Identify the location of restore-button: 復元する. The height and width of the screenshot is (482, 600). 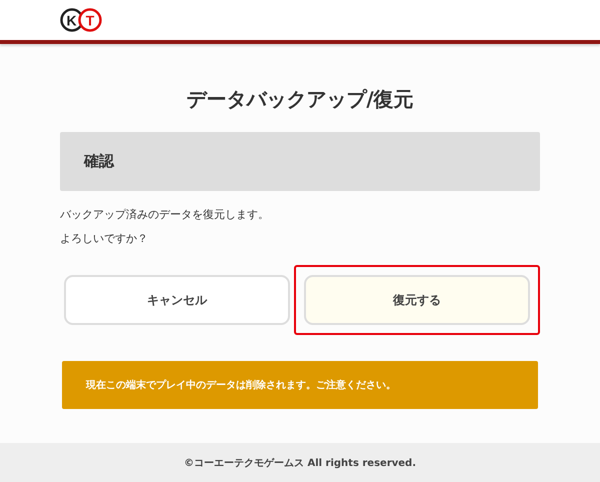
(417, 300).